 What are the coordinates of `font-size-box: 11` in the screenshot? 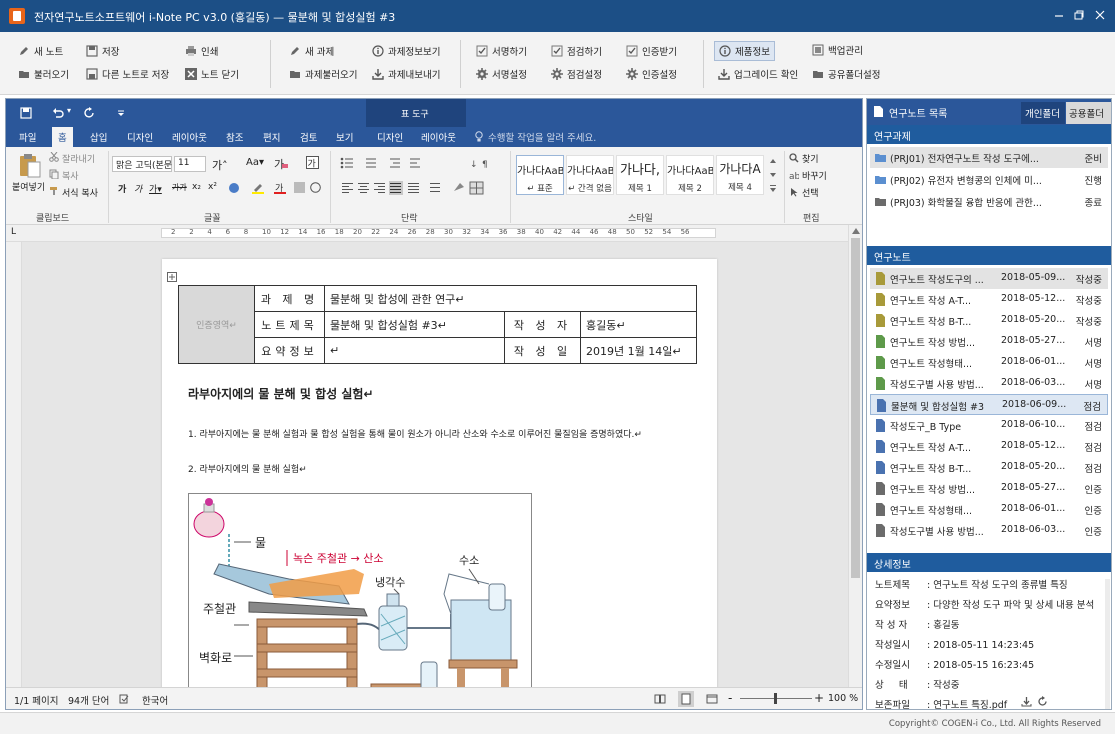 It's located at (190, 164).